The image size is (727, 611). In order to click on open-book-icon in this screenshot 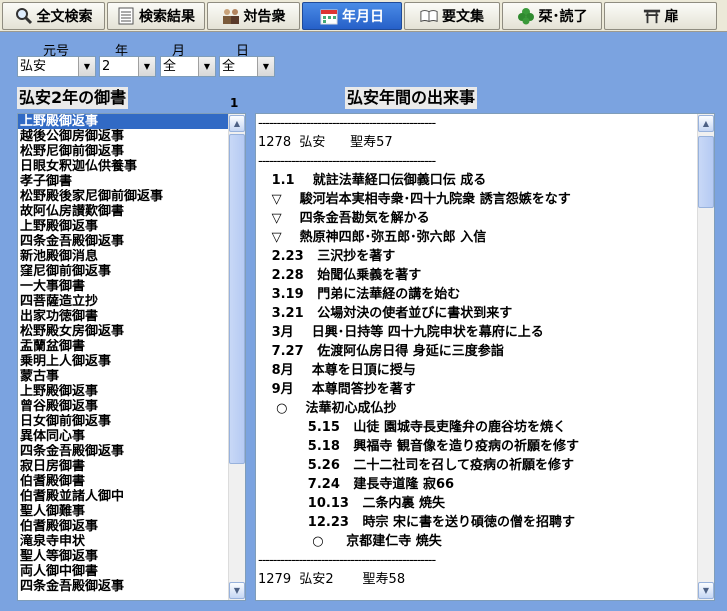, I will do `click(429, 16)`.